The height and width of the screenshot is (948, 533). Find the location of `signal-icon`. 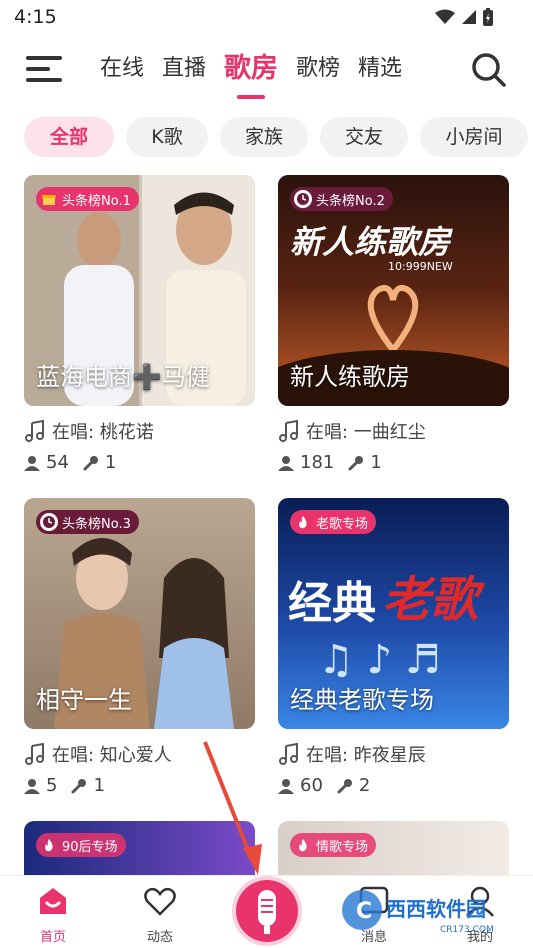

signal-icon is located at coordinates (469, 17).